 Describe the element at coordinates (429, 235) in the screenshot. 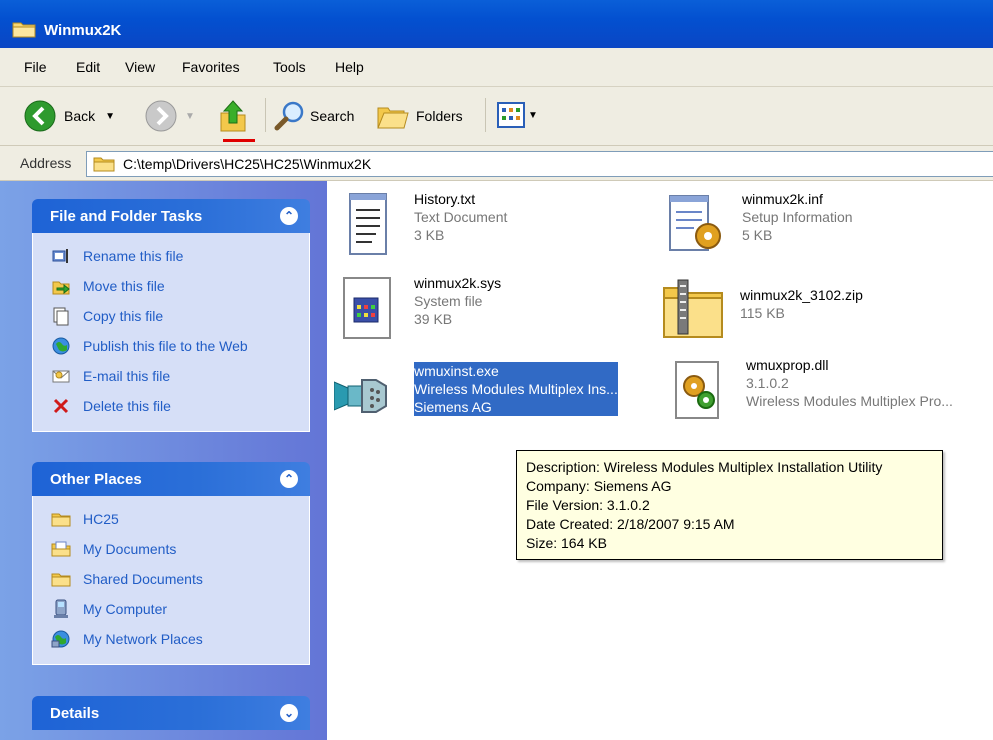

I see `file-size: 3 KB` at that location.